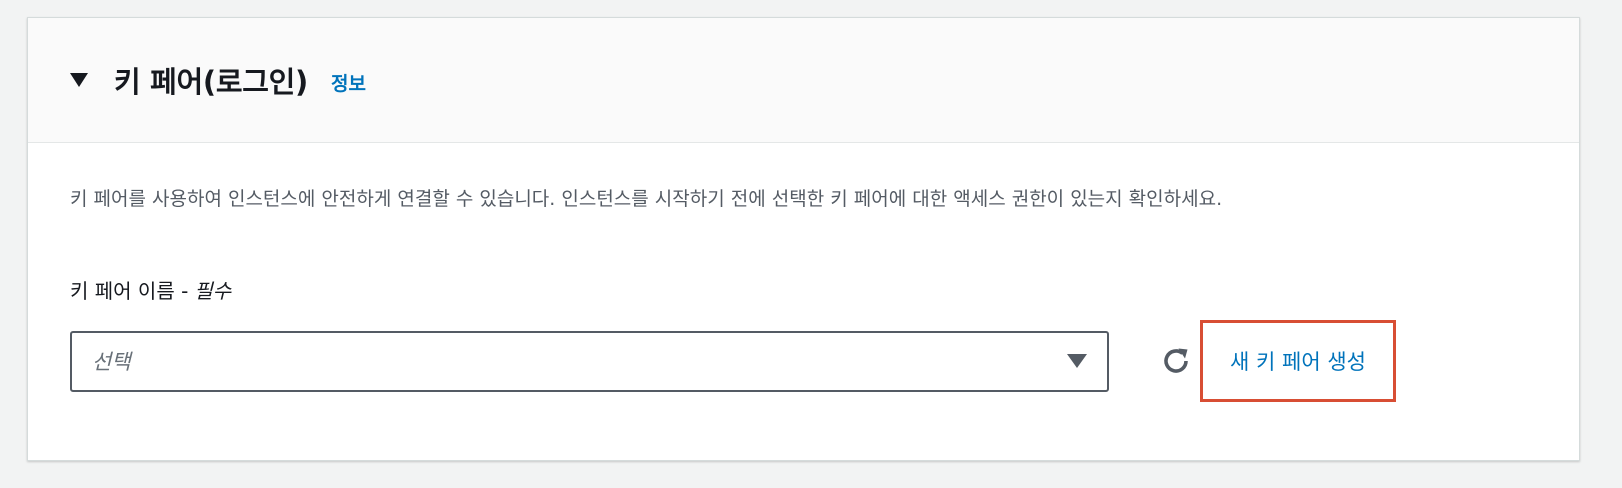  I want to click on select-placeholder: 선택, so click(111, 362).